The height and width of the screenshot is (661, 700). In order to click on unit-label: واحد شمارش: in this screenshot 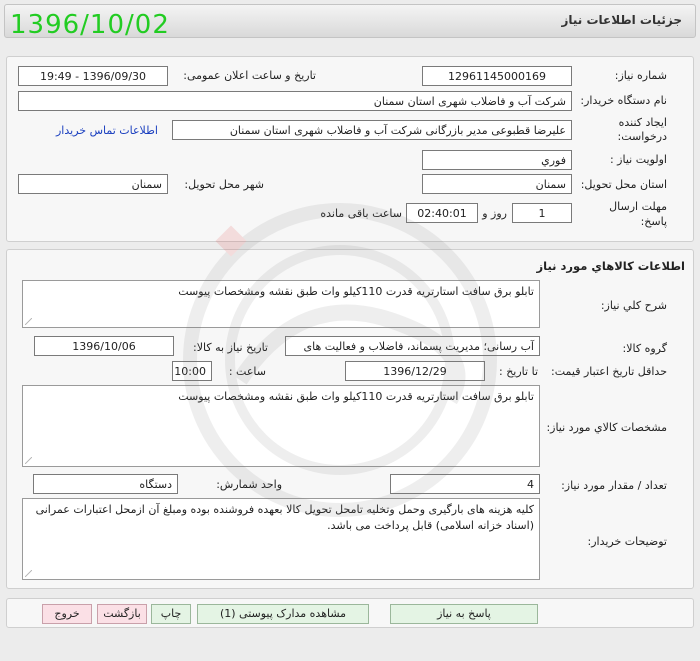, I will do `click(249, 484)`.